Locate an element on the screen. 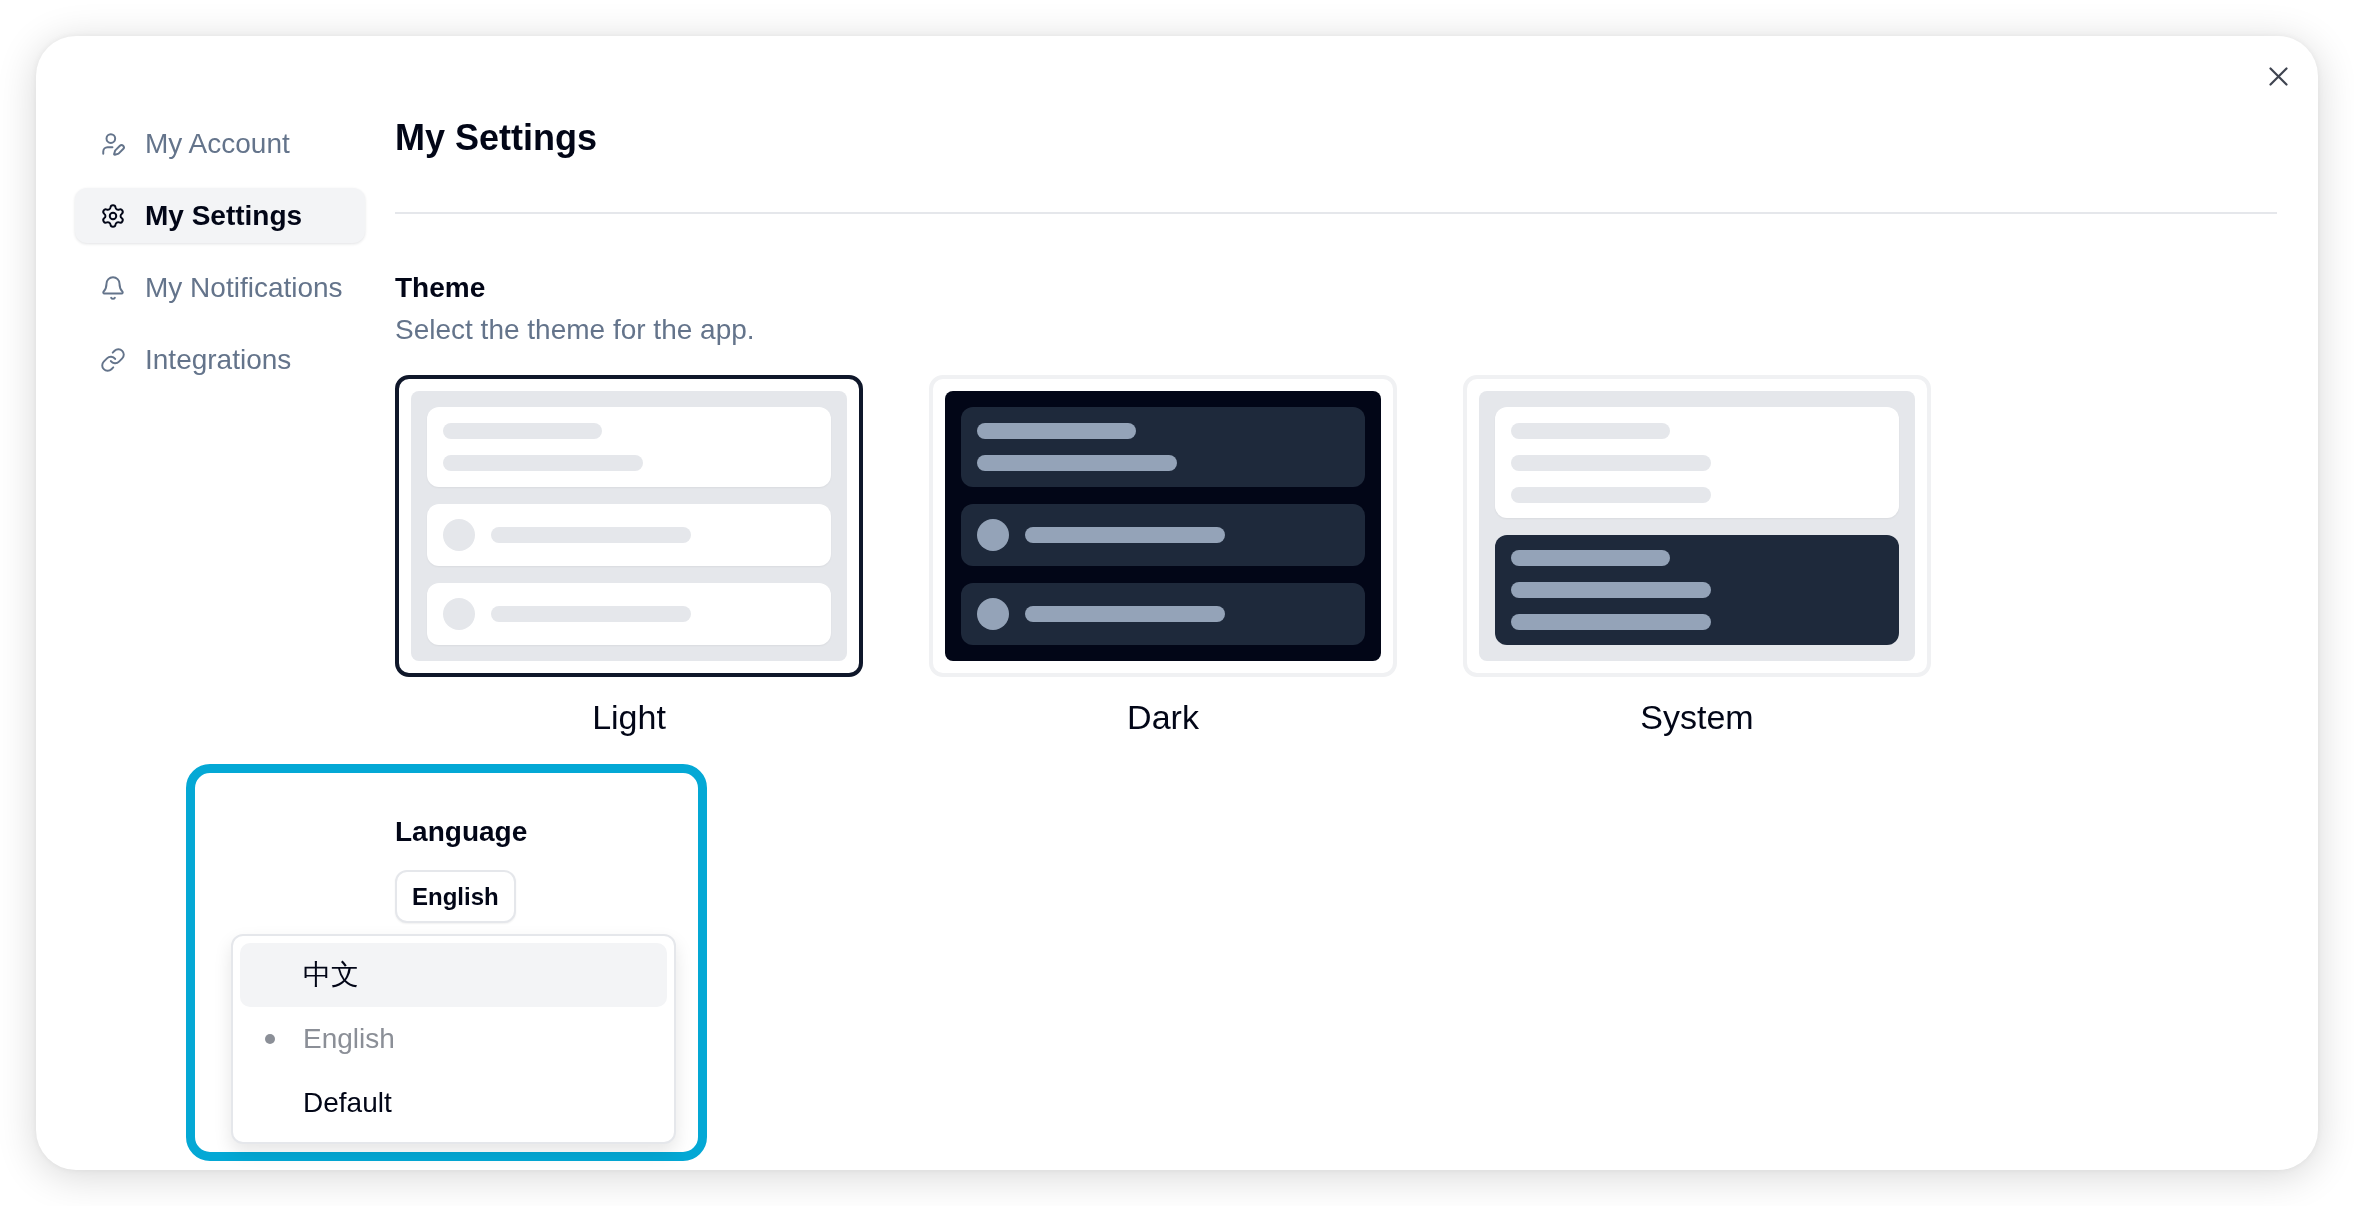  sidebar-item: My Settings is located at coordinates (220, 215).